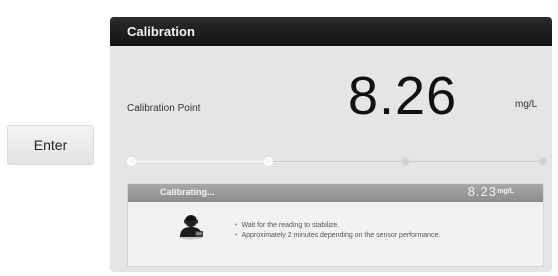 The image size is (558, 276). What do you see at coordinates (199, 161) in the screenshot?
I see `progress-fill` at bounding box center [199, 161].